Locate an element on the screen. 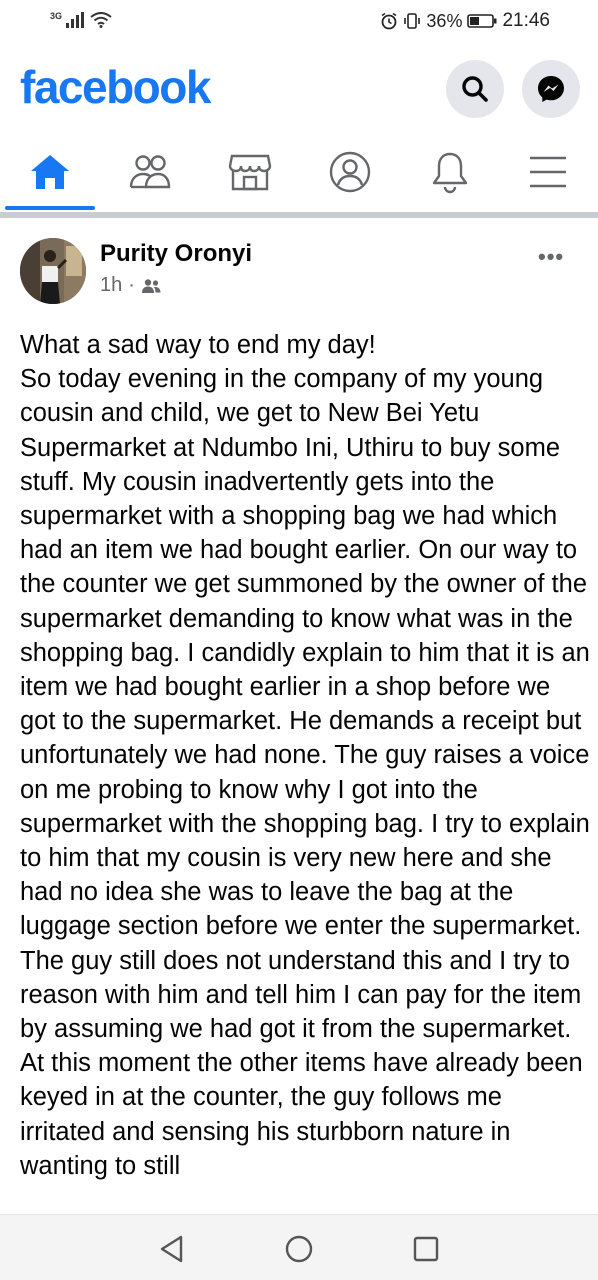  bell-icon is located at coordinates (450, 173).